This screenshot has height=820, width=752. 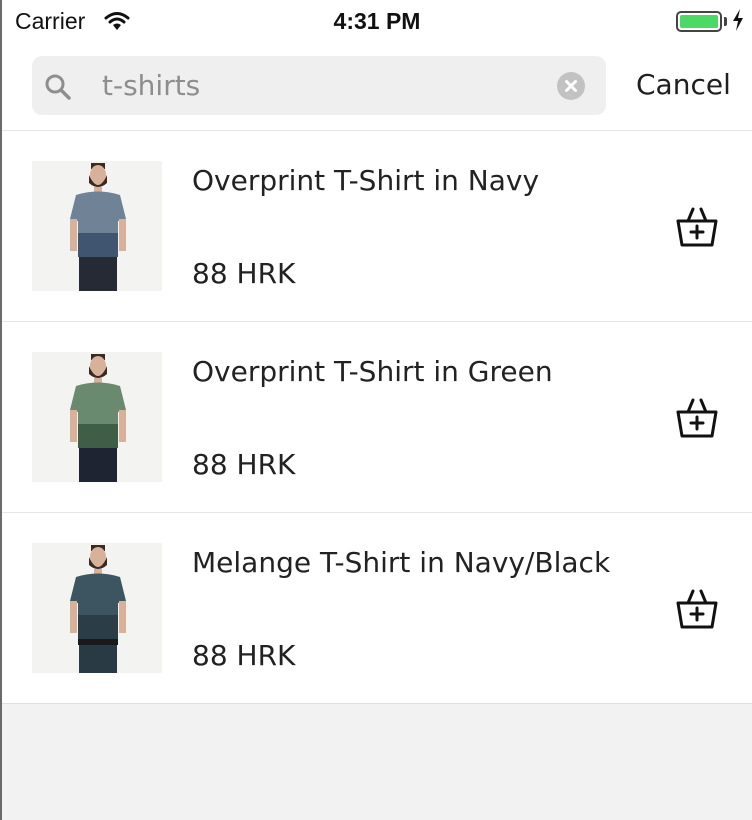 What do you see at coordinates (366, 180) in the screenshot?
I see `product-name: Overprint T-Shirt in Navy` at bounding box center [366, 180].